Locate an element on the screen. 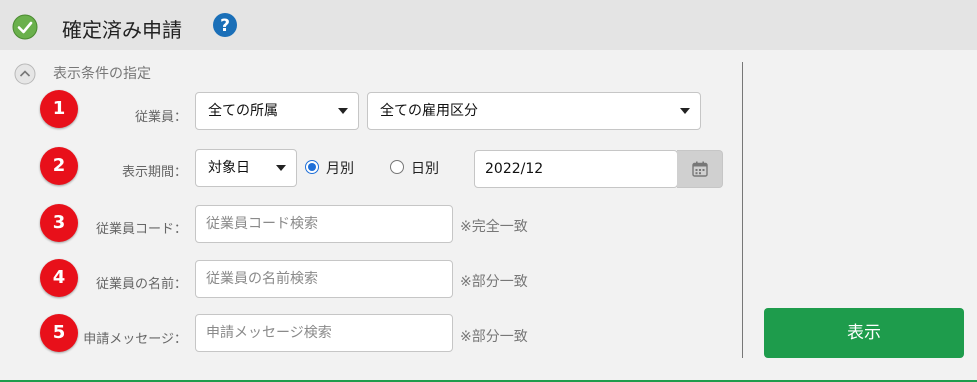  department-select-value: 全ての所属 is located at coordinates (243, 111).